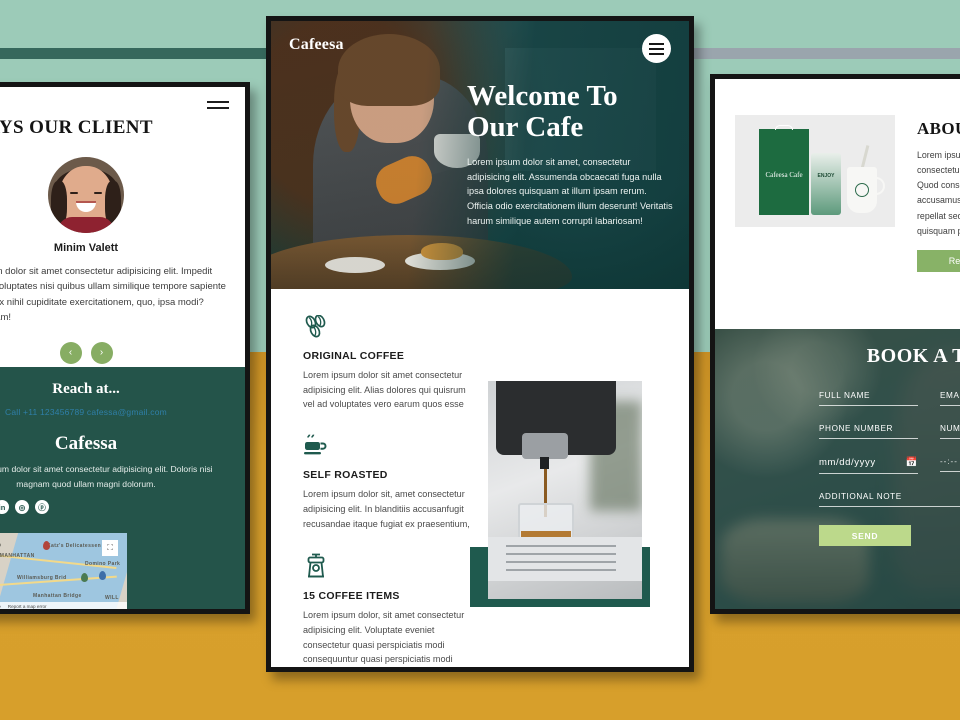 The image size is (960, 720). What do you see at coordinates (112, 598) in the screenshot?
I see `map-label-will: WILL` at bounding box center [112, 598].